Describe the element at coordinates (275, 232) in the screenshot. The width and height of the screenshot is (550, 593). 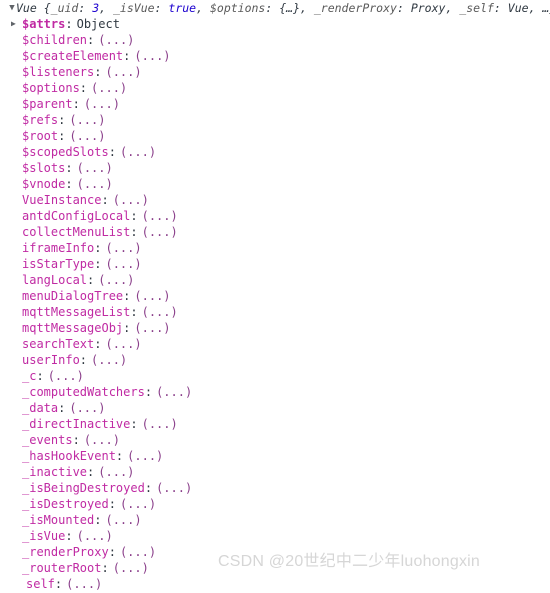
I see `property-row: collectMenuList: (...)` at that location.